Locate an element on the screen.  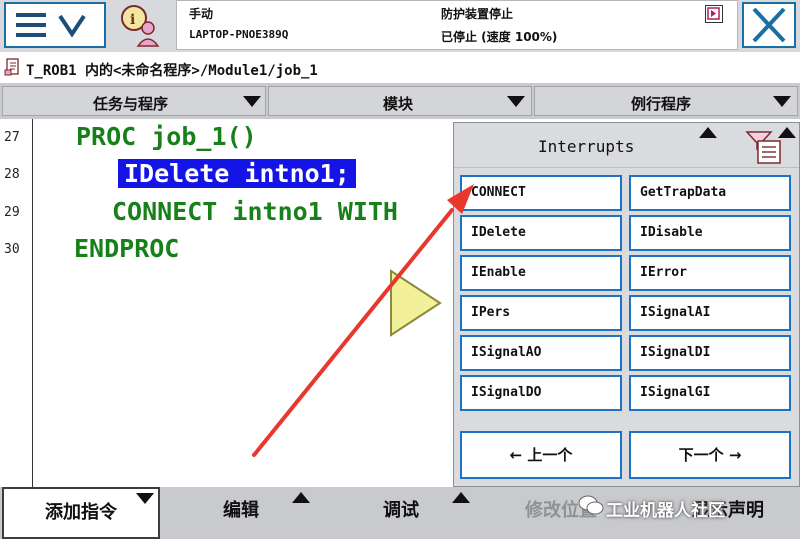
program-path: T_ROB1 内的<未命名程序>/Module1/job_1 is located at coordinates (172, 71).